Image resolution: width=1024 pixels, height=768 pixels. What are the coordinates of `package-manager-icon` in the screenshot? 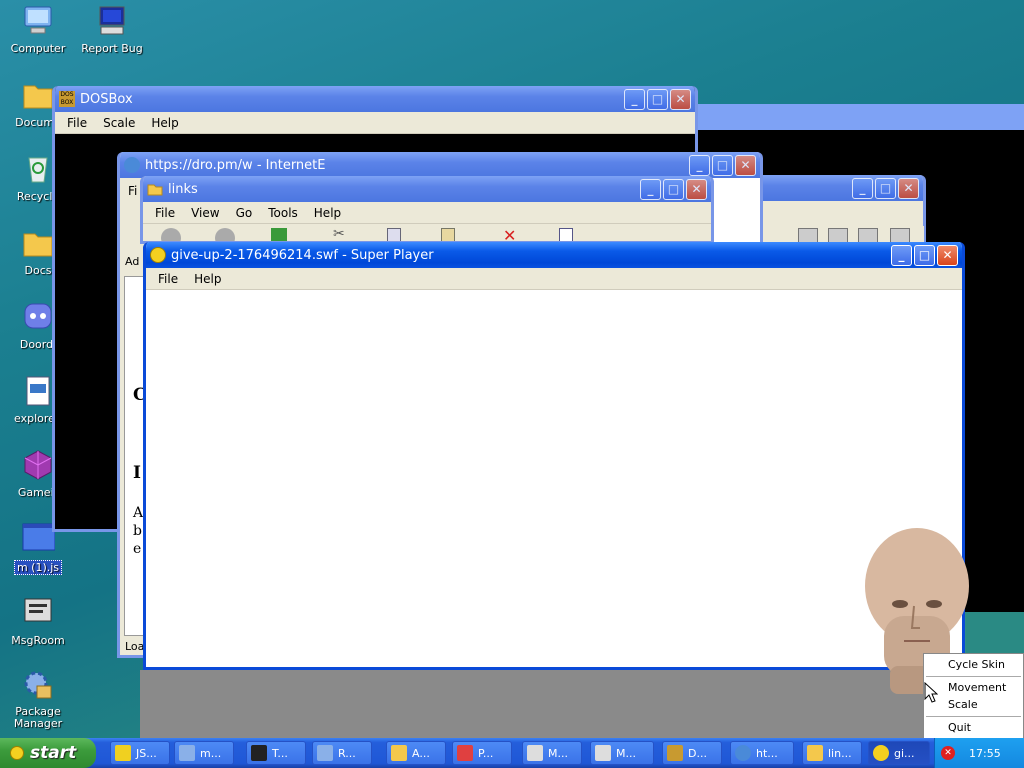 It's located at (38, 685).